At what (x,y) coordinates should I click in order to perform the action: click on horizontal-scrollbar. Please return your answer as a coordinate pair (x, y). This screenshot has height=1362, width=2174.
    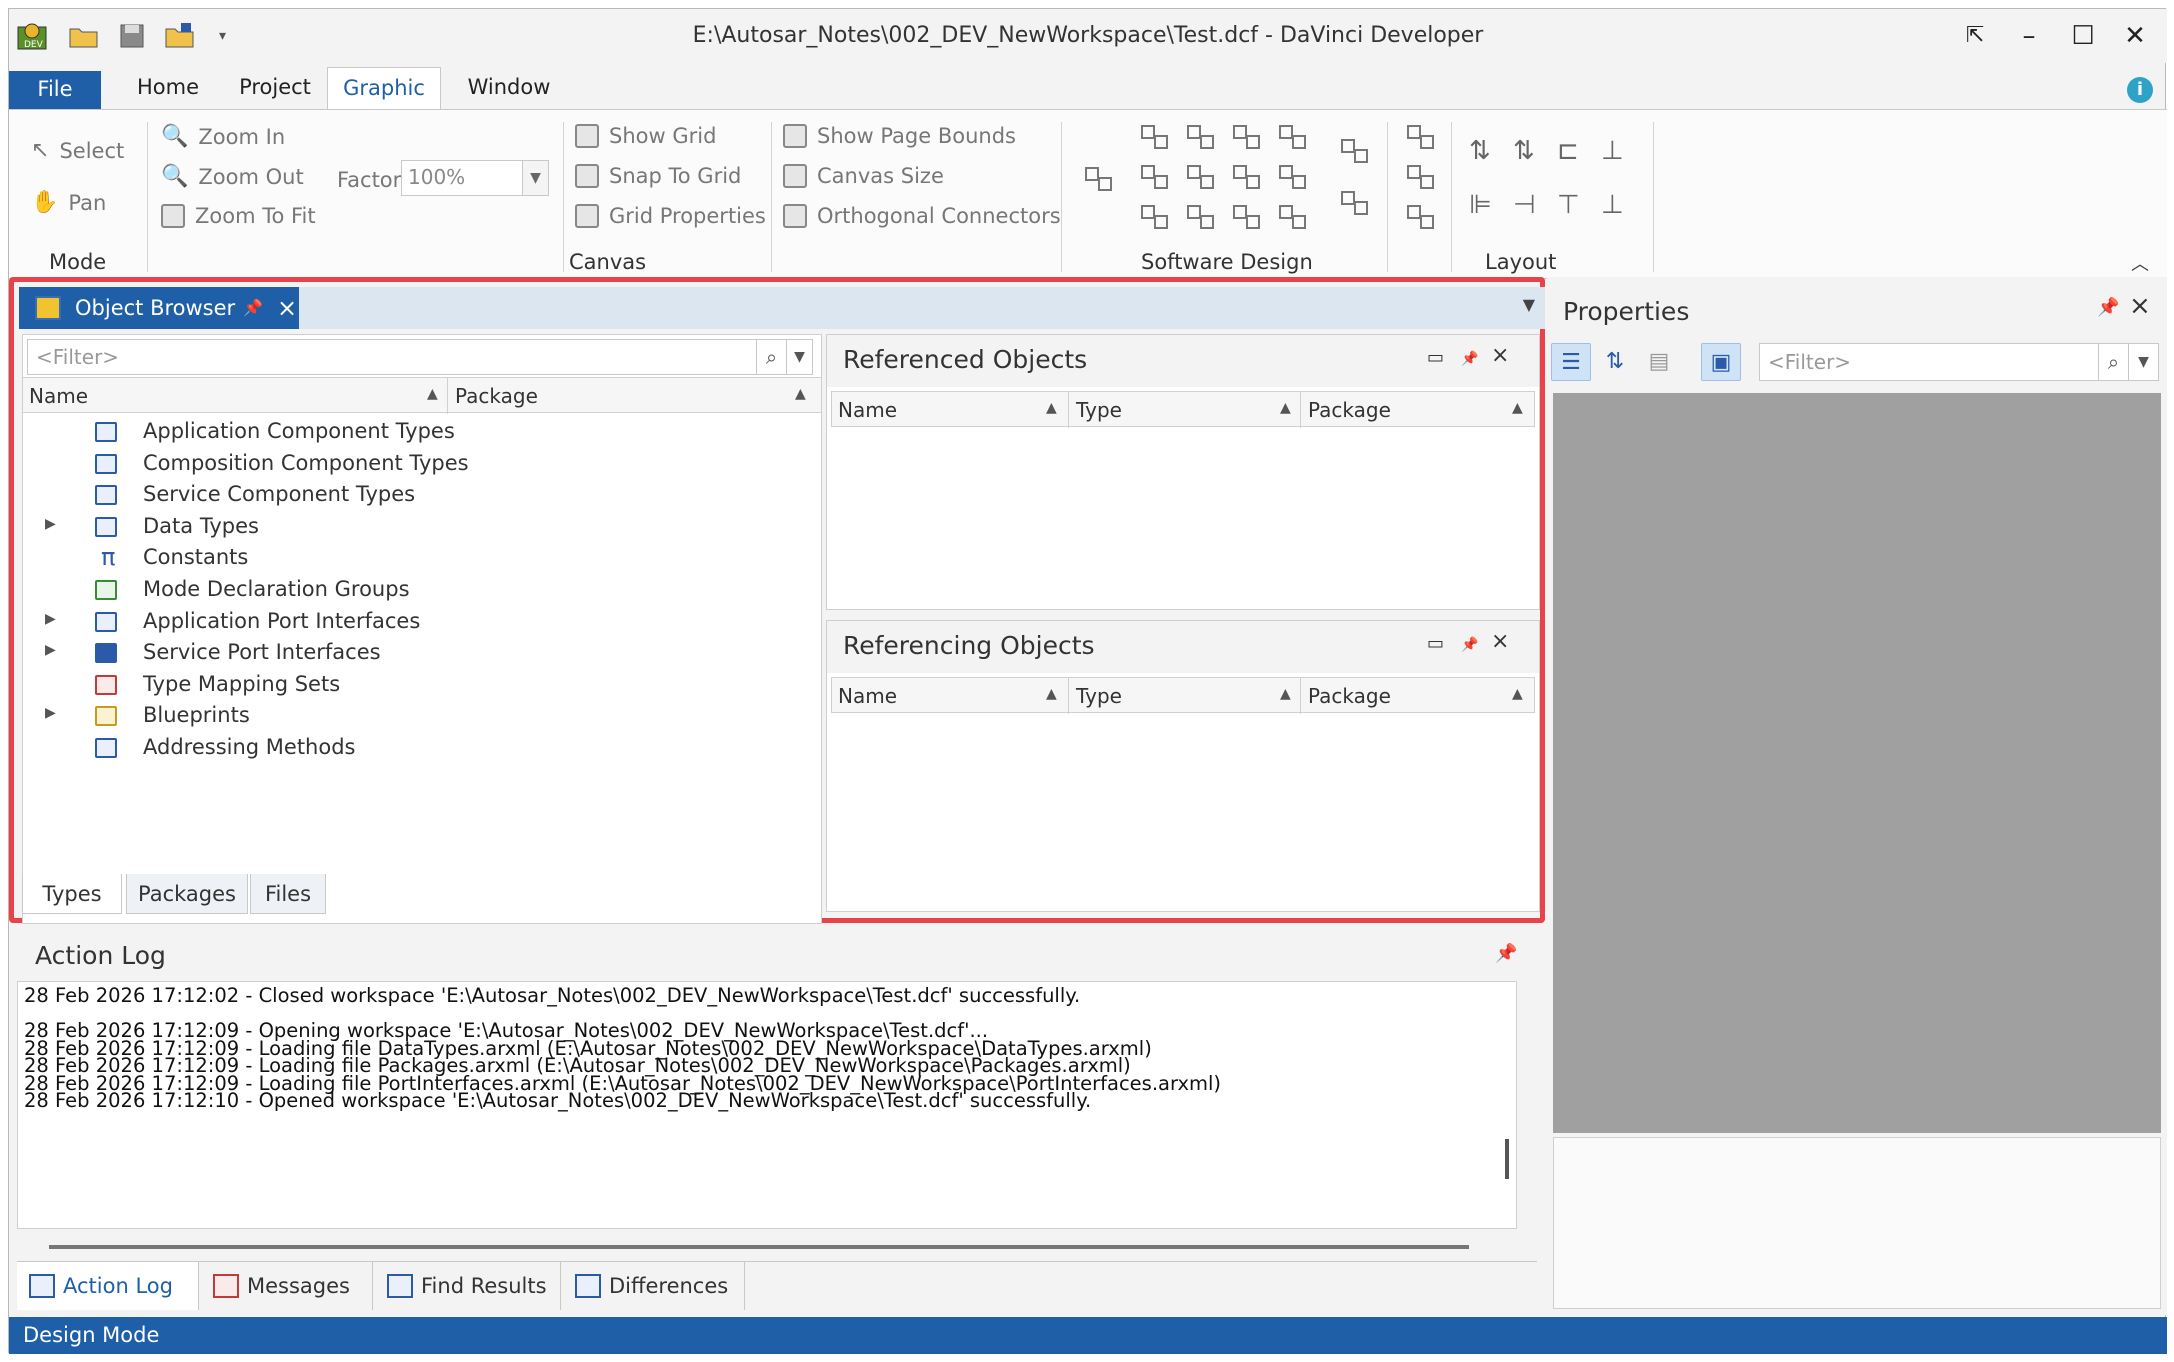
    Looking at the image, I should click on (759, 1247).